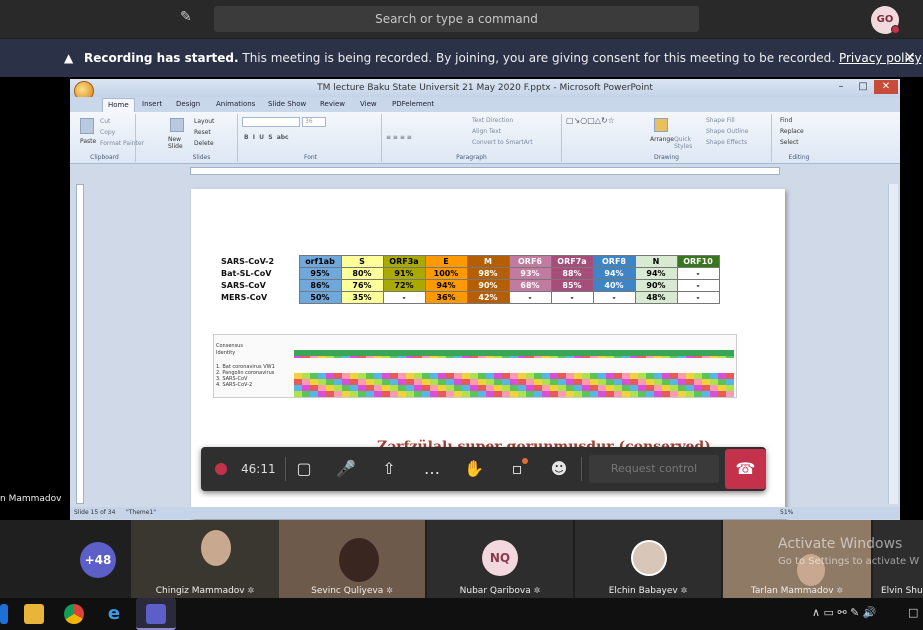  What do you see at coordinates (389, 469) in the screenshot?
I see `share-screen-icon: ⇧` at bounding box center [389, 469].